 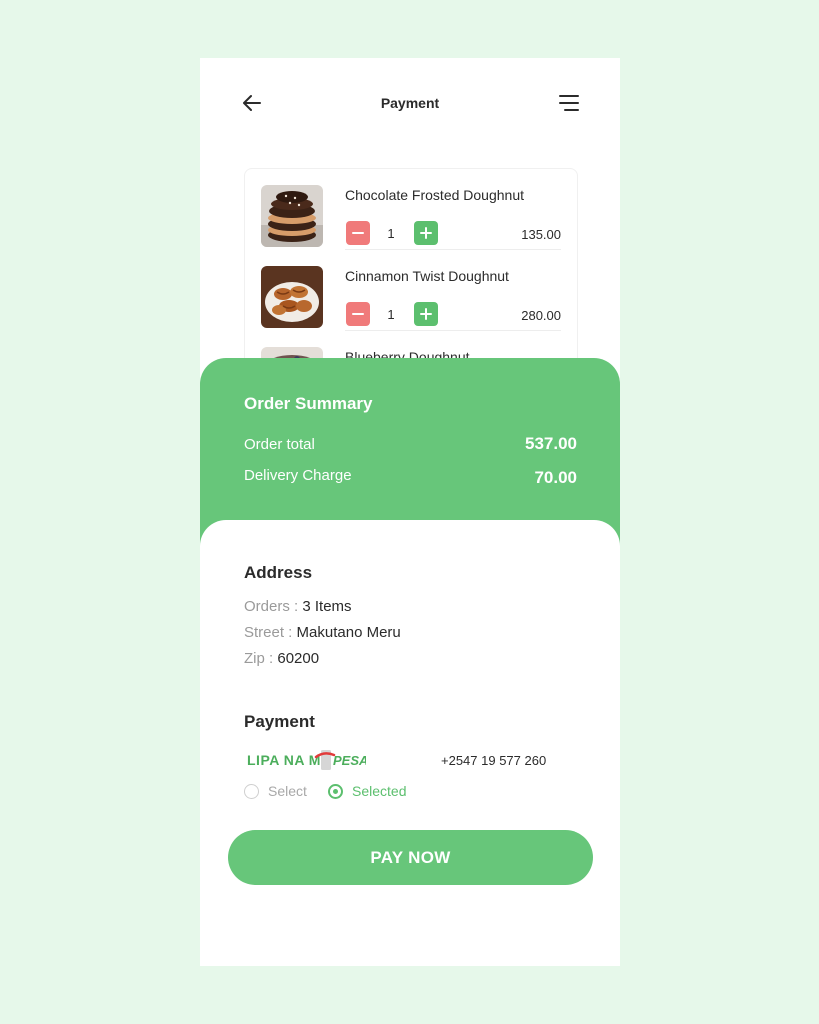 What do you see at coordinates (279, 444) in the screenshot?
I see `order-total-label: Order total` at bounding box center [279, 444].